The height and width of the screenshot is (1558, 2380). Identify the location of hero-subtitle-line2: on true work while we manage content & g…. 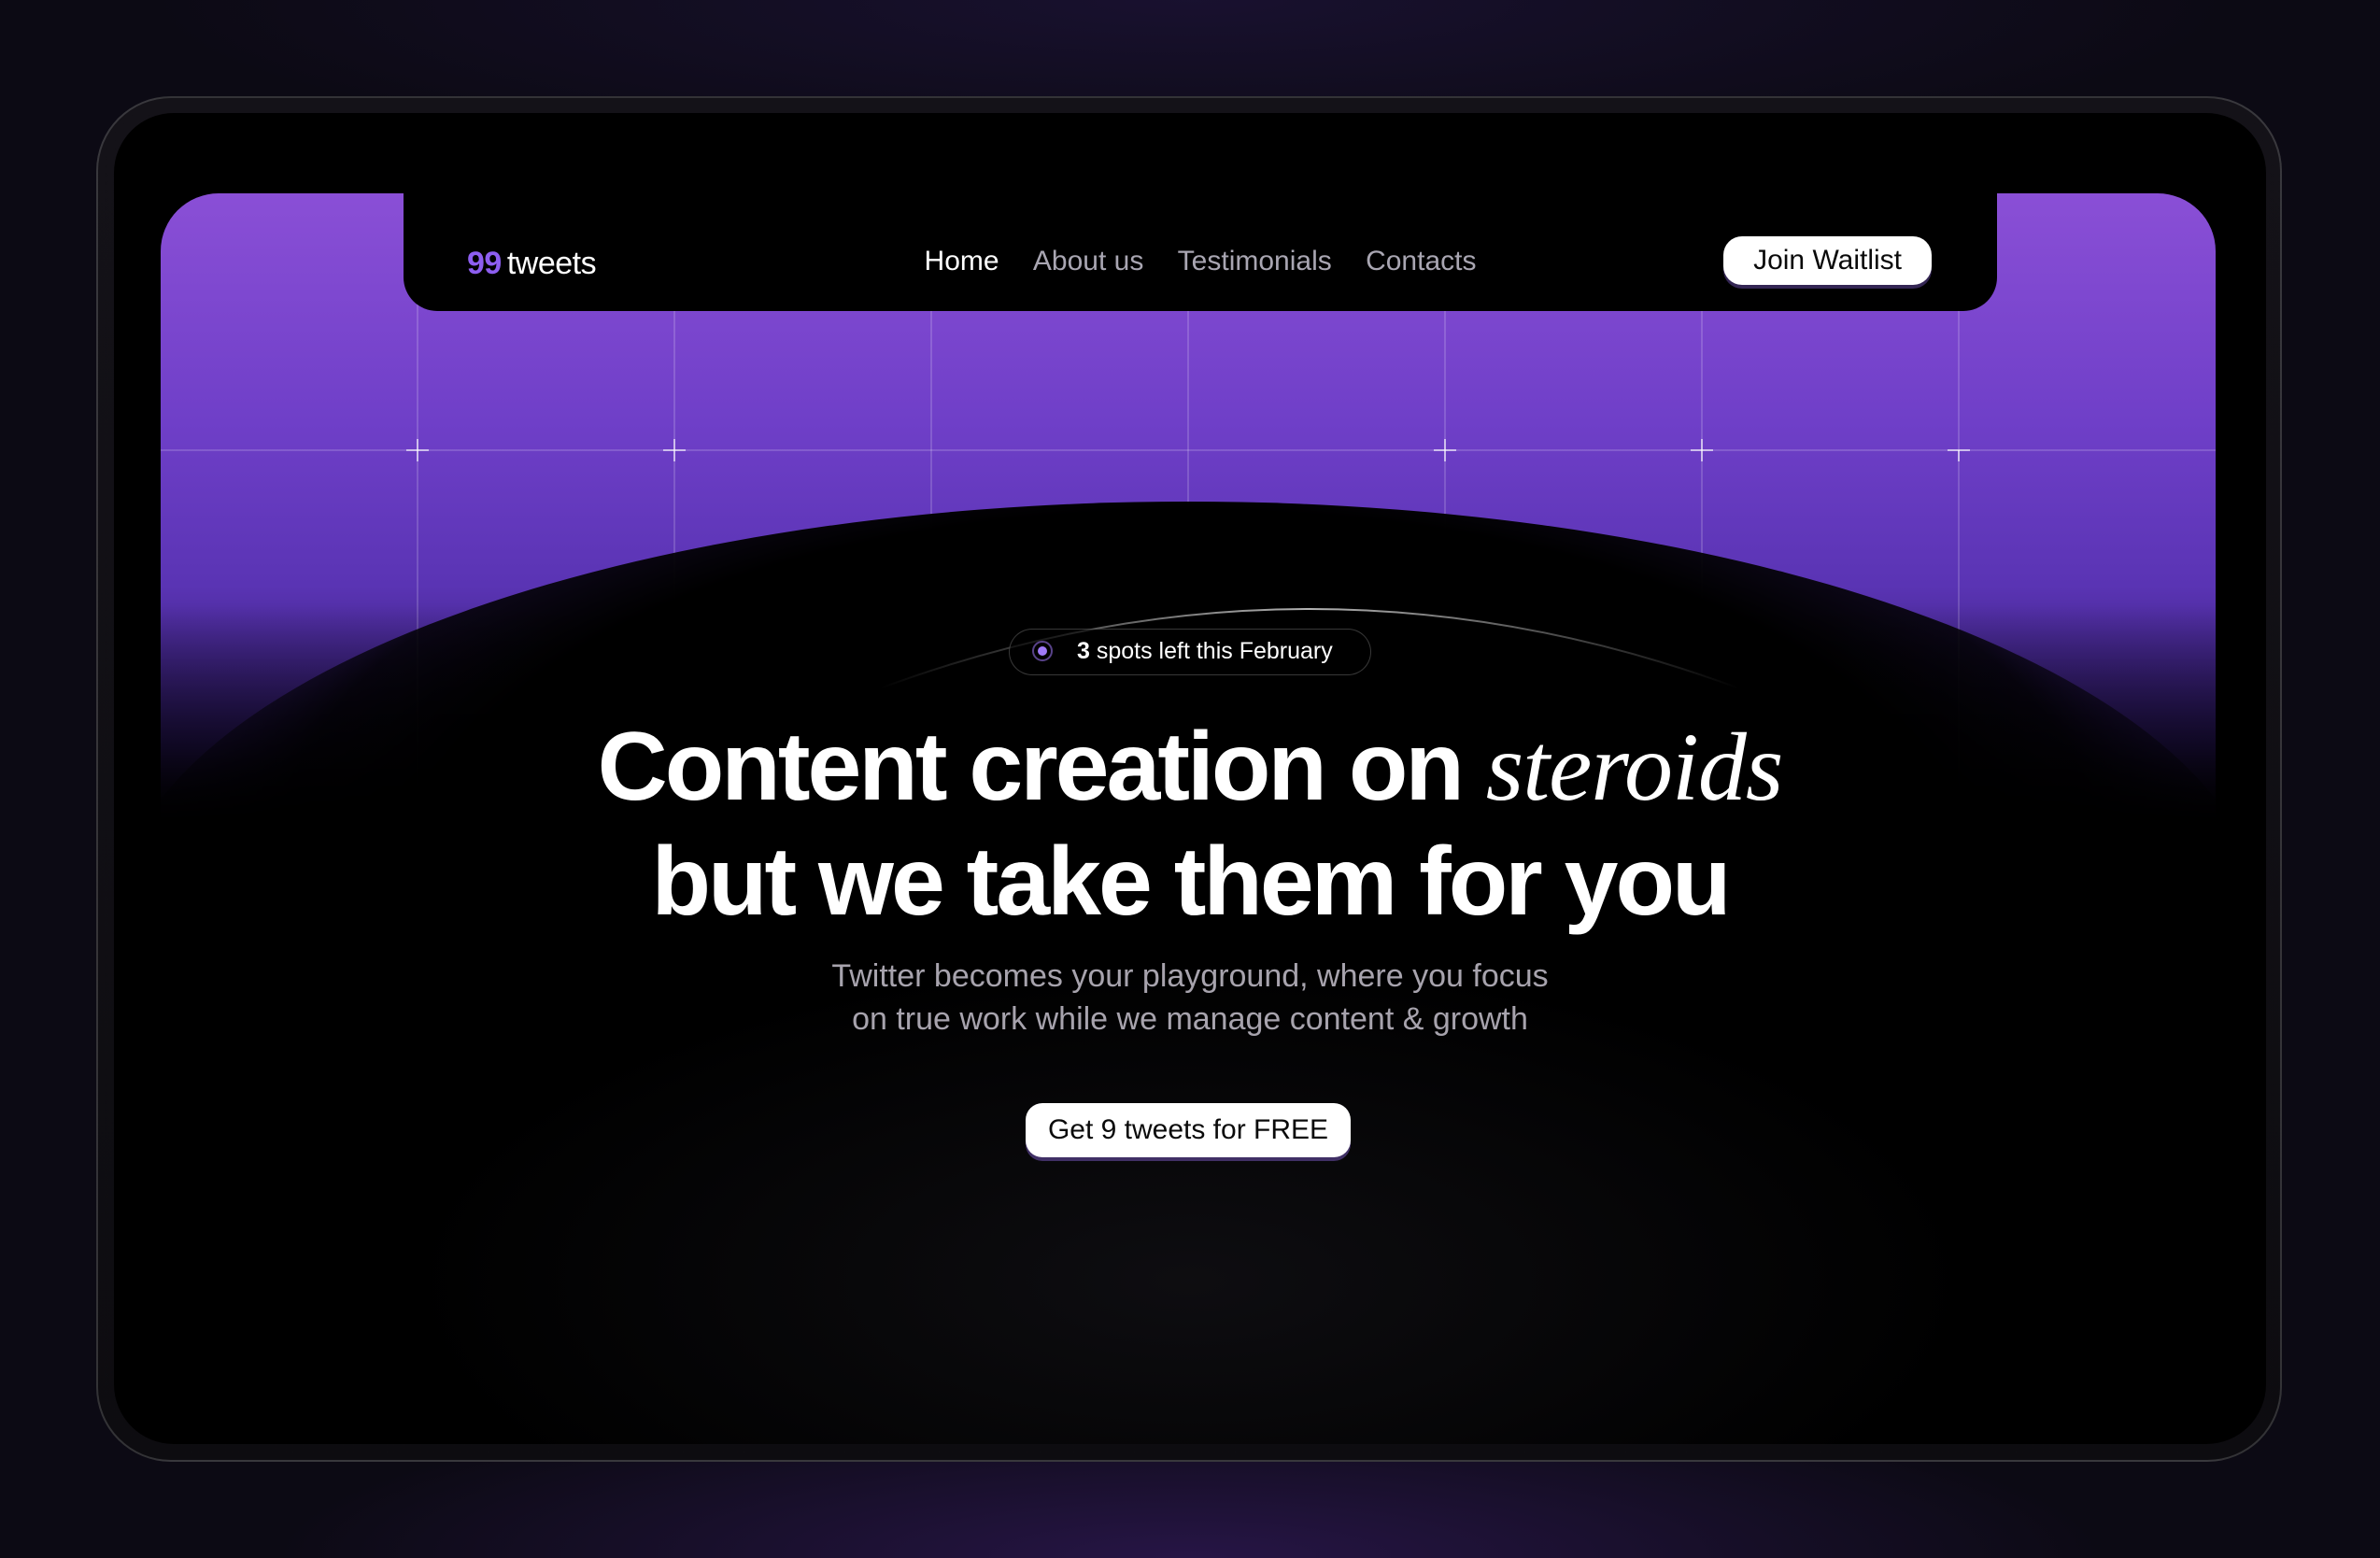
(1190, 1019).